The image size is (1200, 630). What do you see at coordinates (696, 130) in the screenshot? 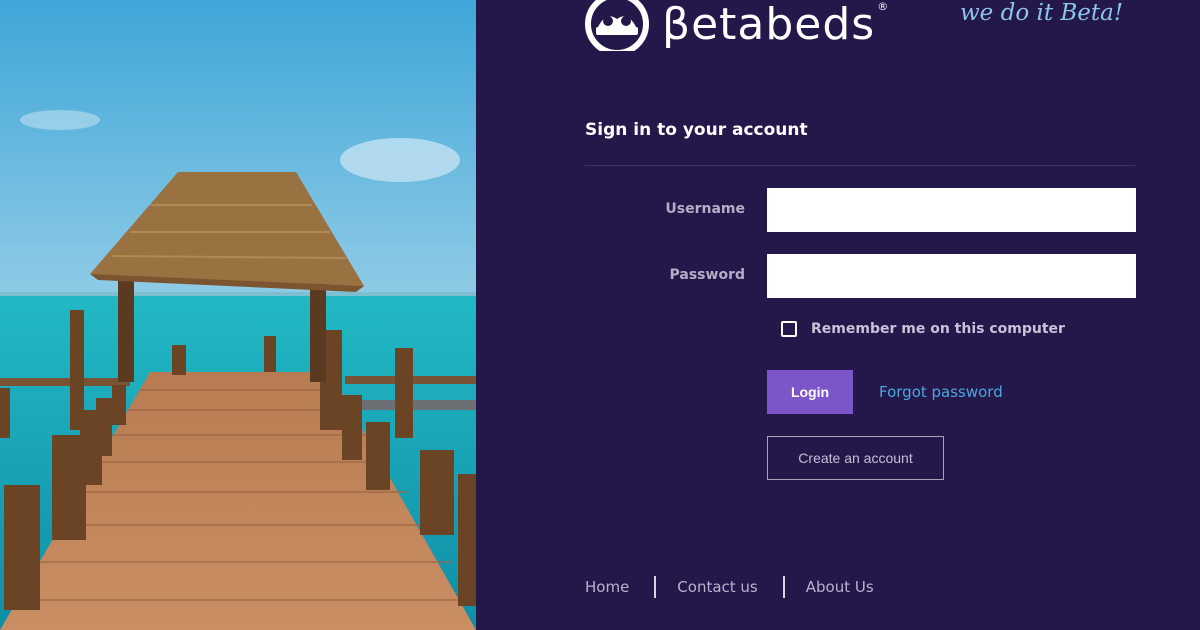
I see `form-heading: Sign in to your account` at bounding box center [696, 130].